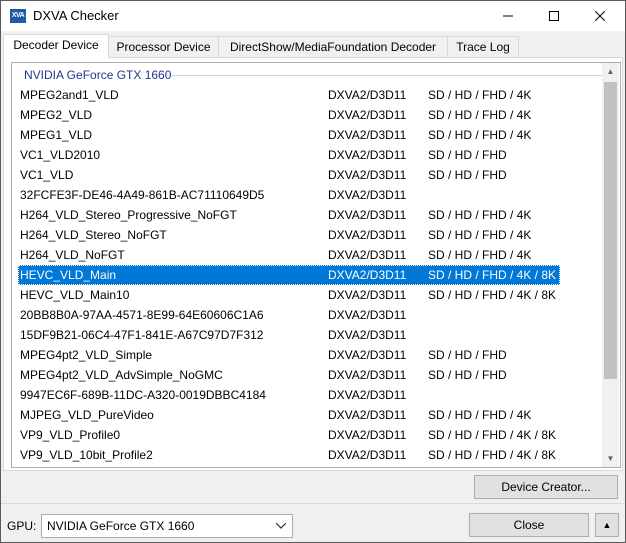 This screenshot has height=543, width=626. Describe the element at coordinates (121, 375) in the screenshot. I see `decoder-name: MPEG4pt2_VLD_AdvSimple_NoGMC` at that location.